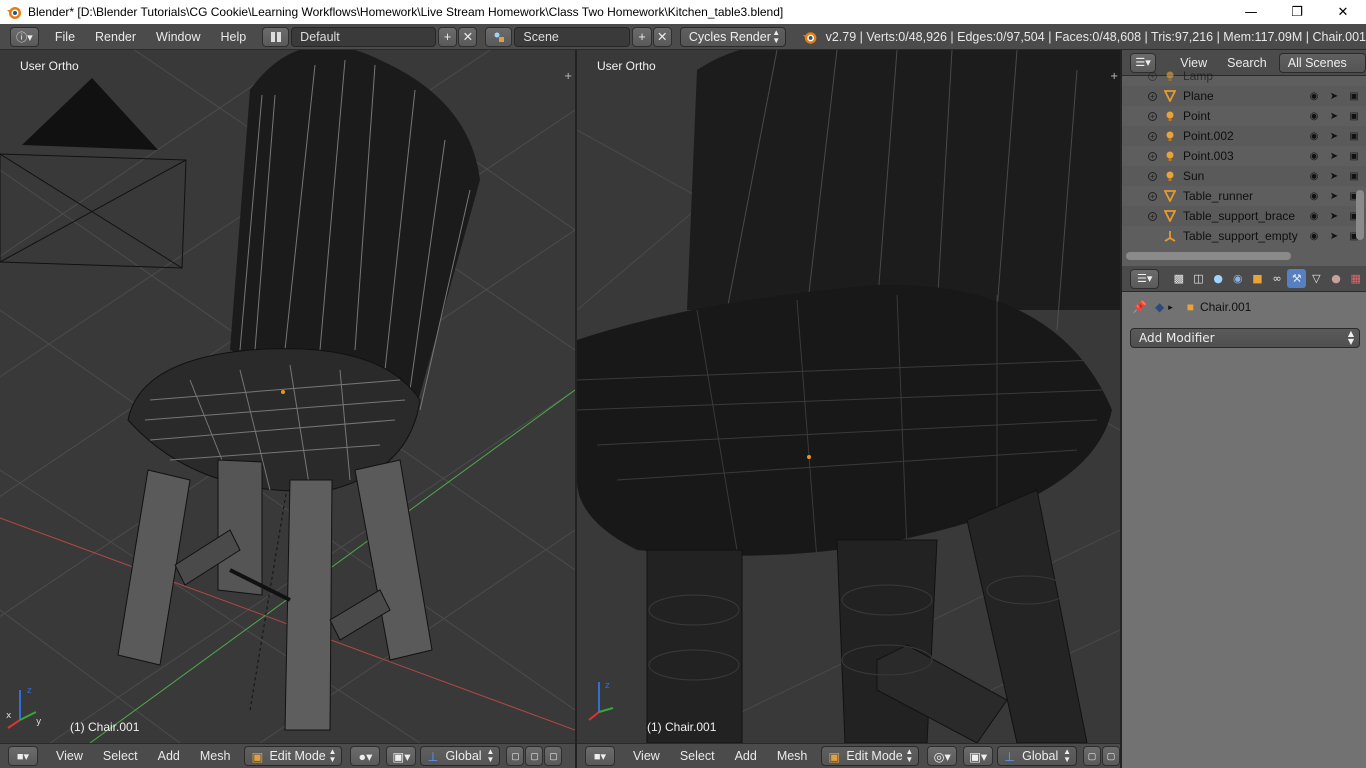 Image resolution: width=1366 pixels, height=768 pixels. I want to click on render-layers-tab: ◫, so click(1198, 278).